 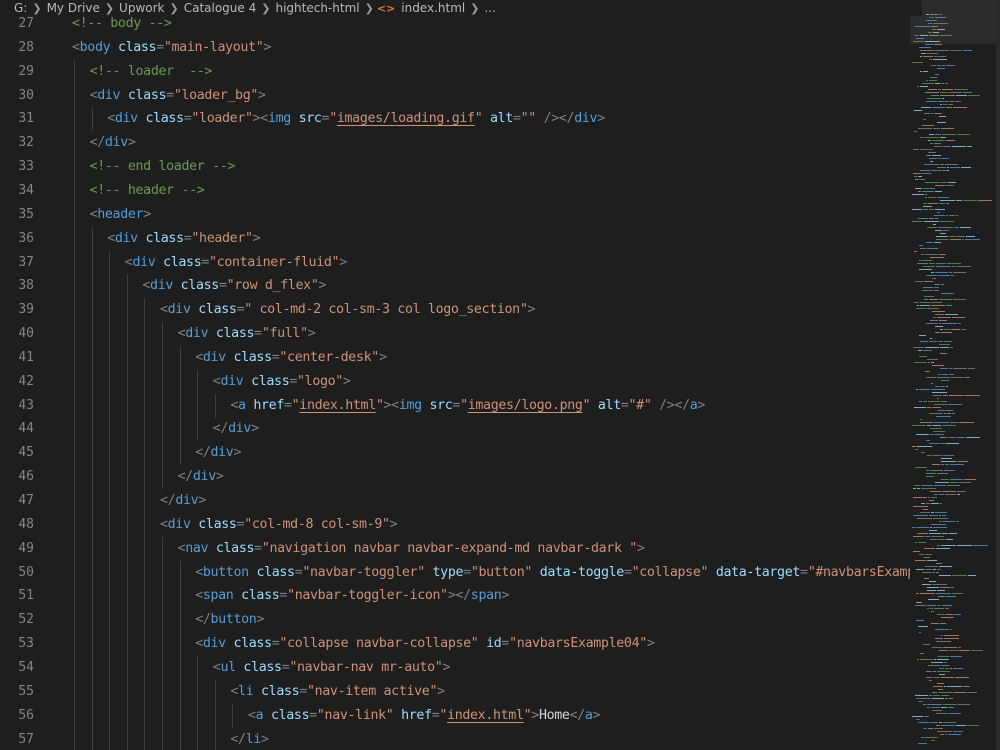 What do you see at coordinates (203, 620) in the screenshot?
I see `token-punc: </` at bounding box center [203, 620].